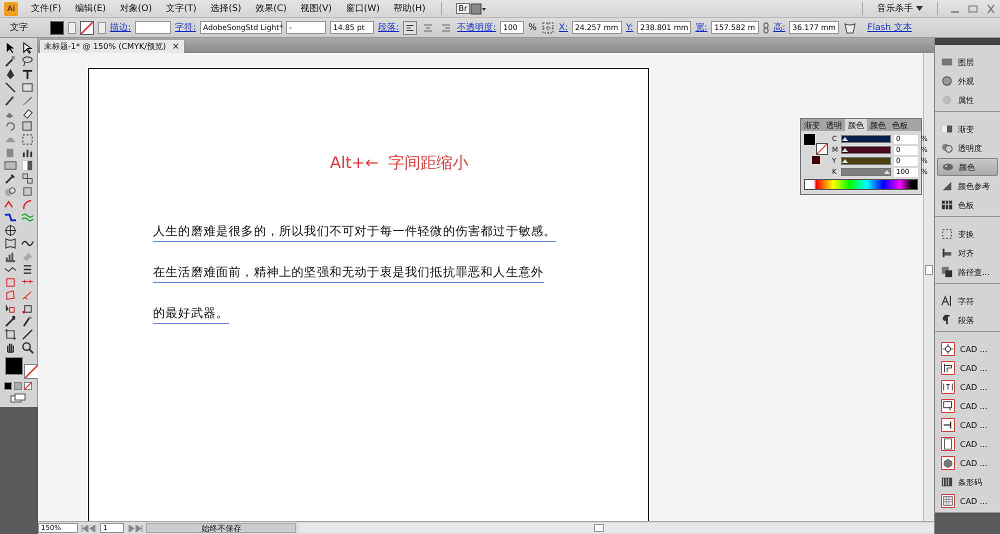  Describe the element at coordinates (10, 48) in the screenshot. I see `selection-arrow-icon` at that location.